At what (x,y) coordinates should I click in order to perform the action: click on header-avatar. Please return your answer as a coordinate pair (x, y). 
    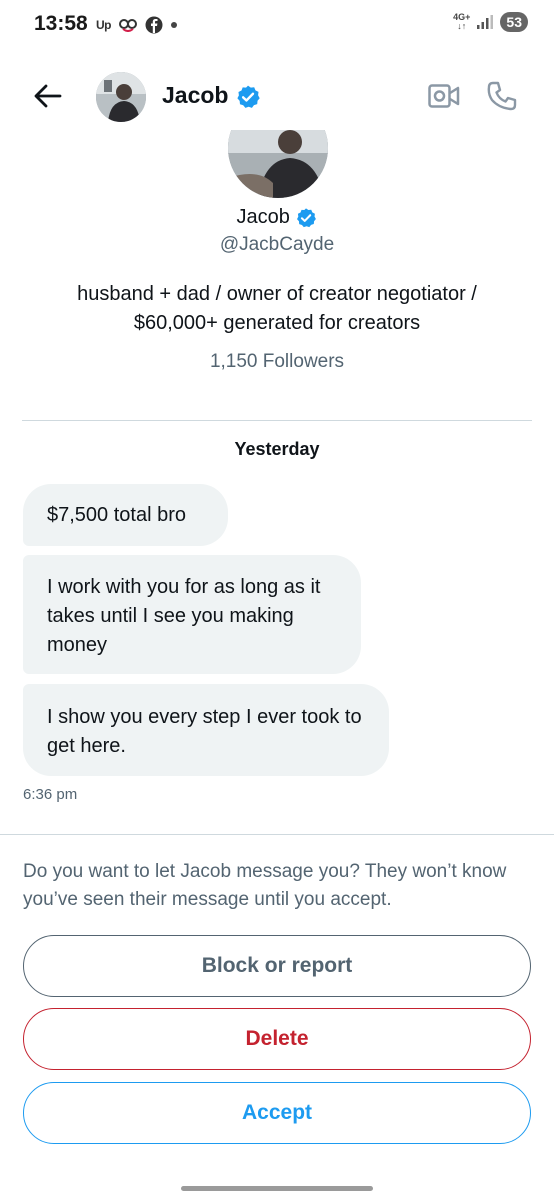
    Looking at the image, I should click on (121, 97).